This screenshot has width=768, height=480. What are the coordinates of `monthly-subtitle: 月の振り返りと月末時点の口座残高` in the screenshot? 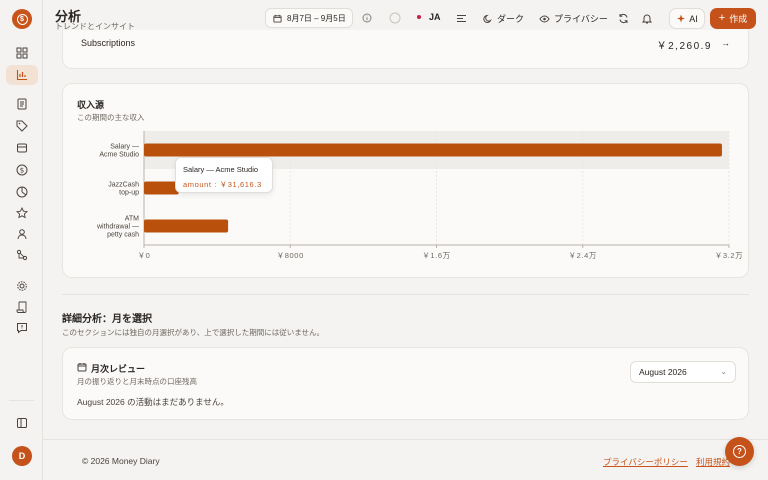 It's located at (137, 381).